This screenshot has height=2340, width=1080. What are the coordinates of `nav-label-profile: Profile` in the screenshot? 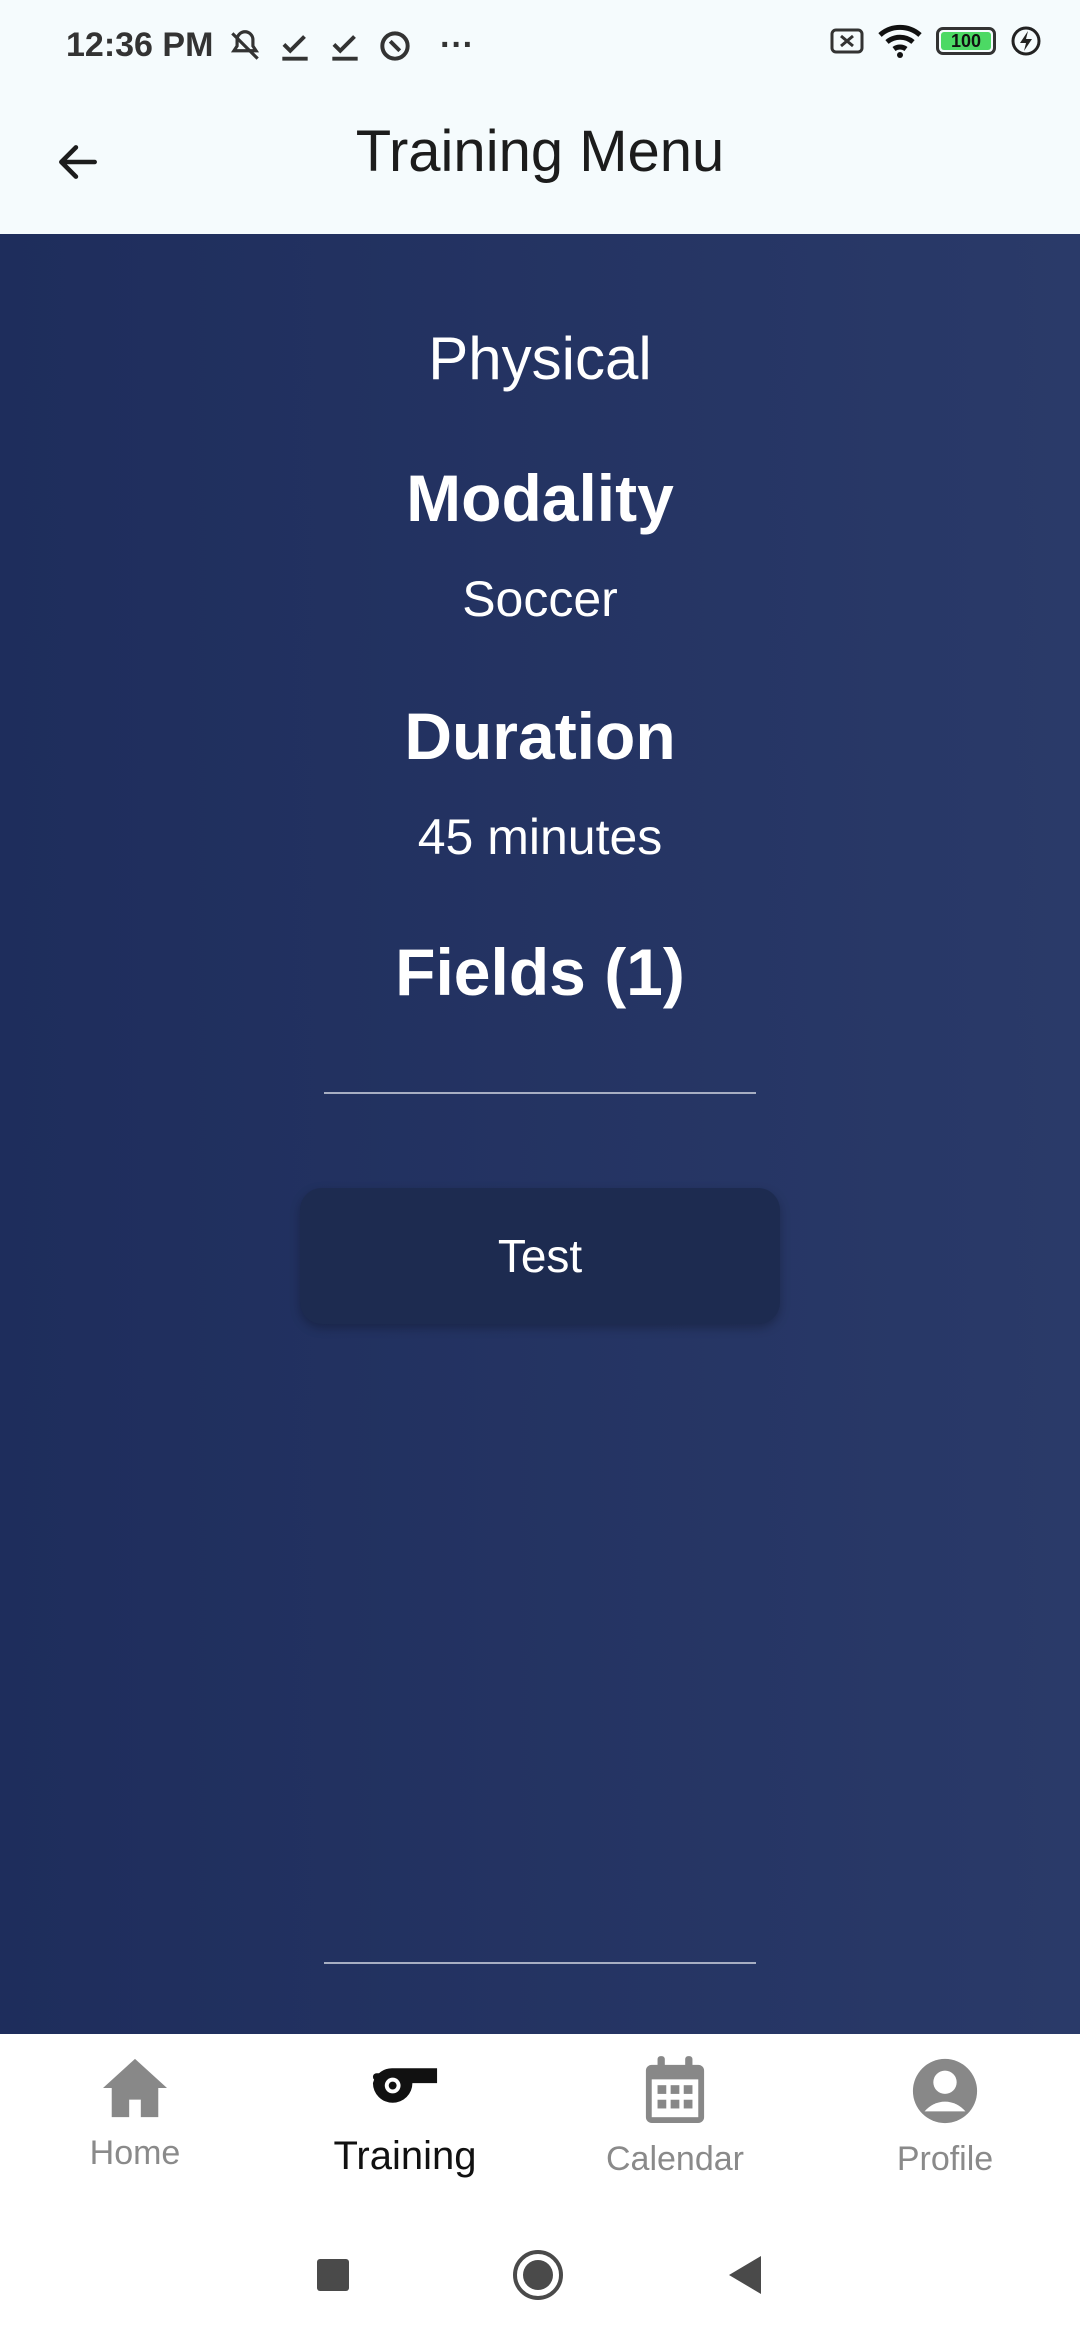 It's located at (945, 2159).